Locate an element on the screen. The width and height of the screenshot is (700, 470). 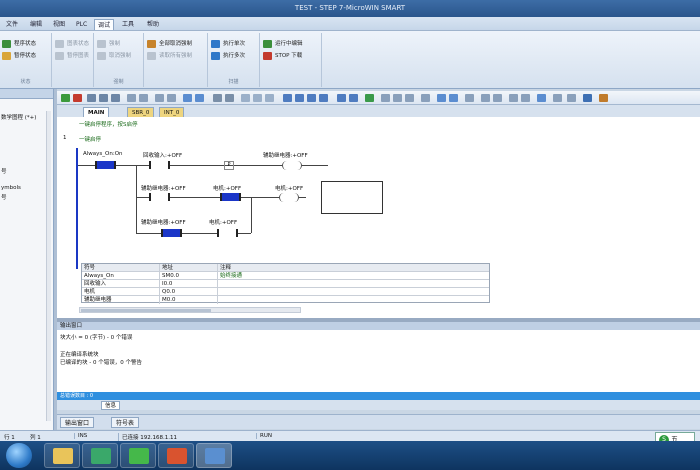
status-chart-icon is located at coordinates (187, 98).